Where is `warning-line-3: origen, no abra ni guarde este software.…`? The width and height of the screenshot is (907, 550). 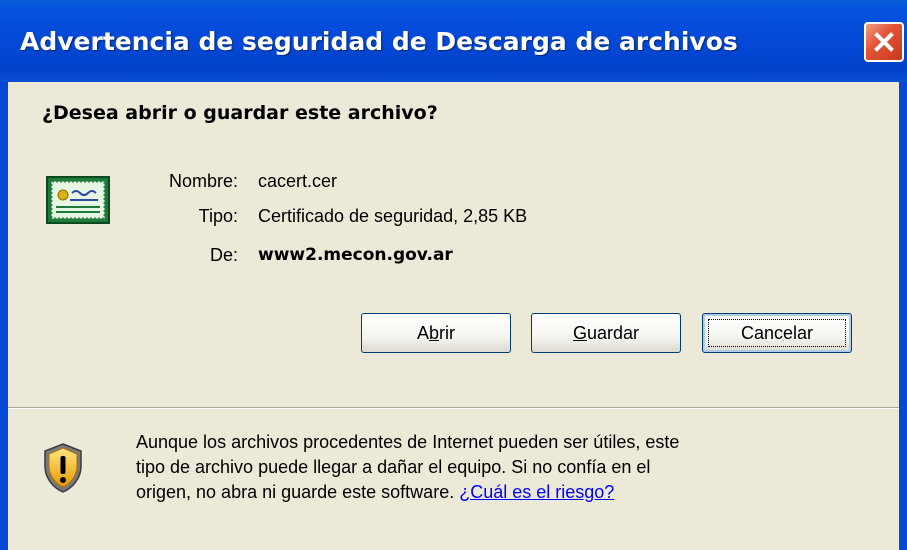 warning-line-3: origen, no abra ni guarde este software.… is located at coordinates (375, 492).